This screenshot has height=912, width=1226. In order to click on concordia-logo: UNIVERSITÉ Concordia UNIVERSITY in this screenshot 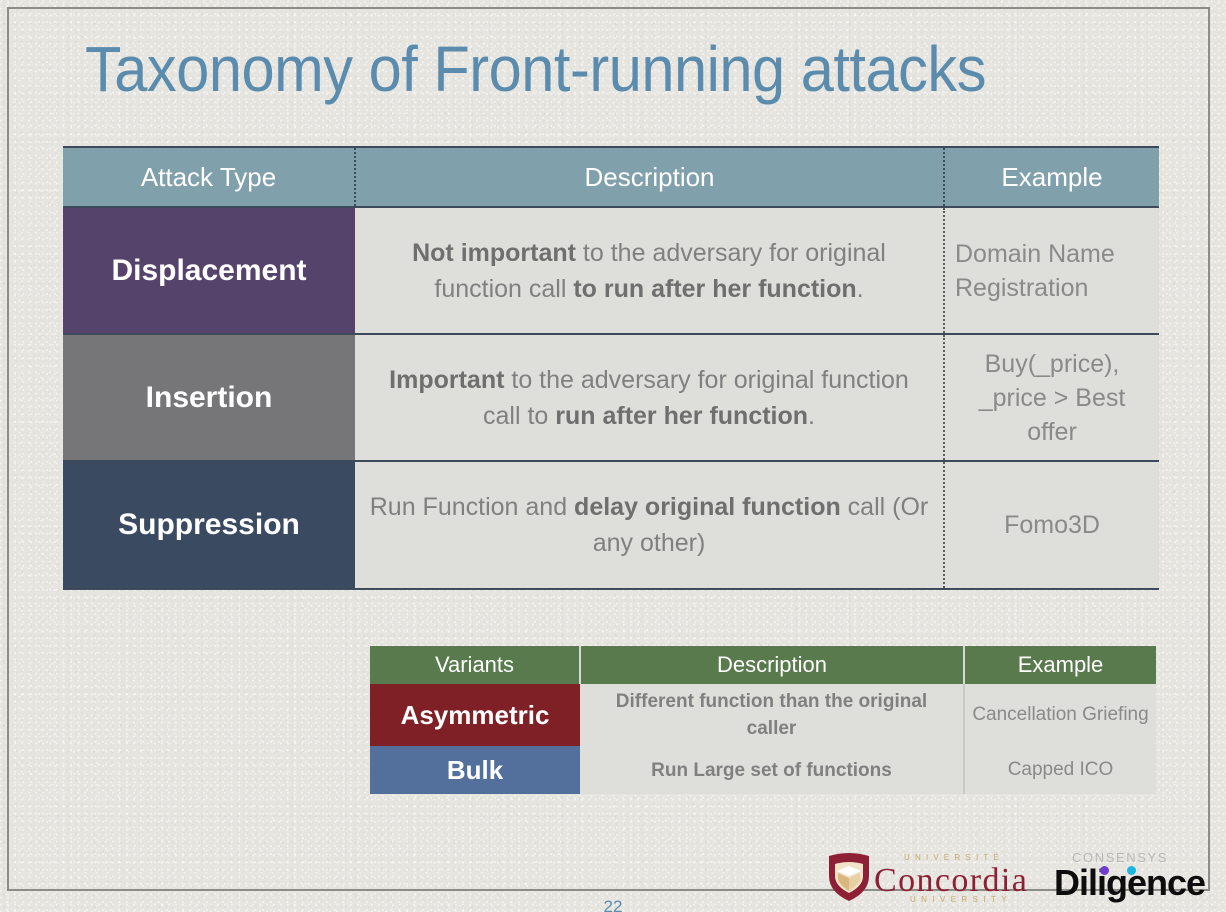, I will do `click(929, 877)`.